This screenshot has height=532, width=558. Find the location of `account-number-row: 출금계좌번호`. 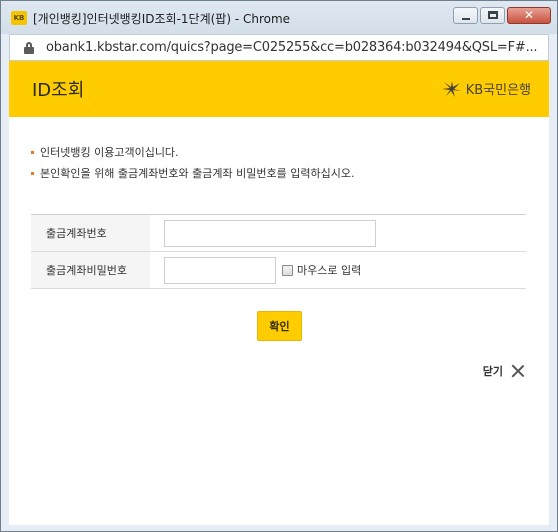

account-number-row: 출금계좌번호 is located at coordinates (278, 233).